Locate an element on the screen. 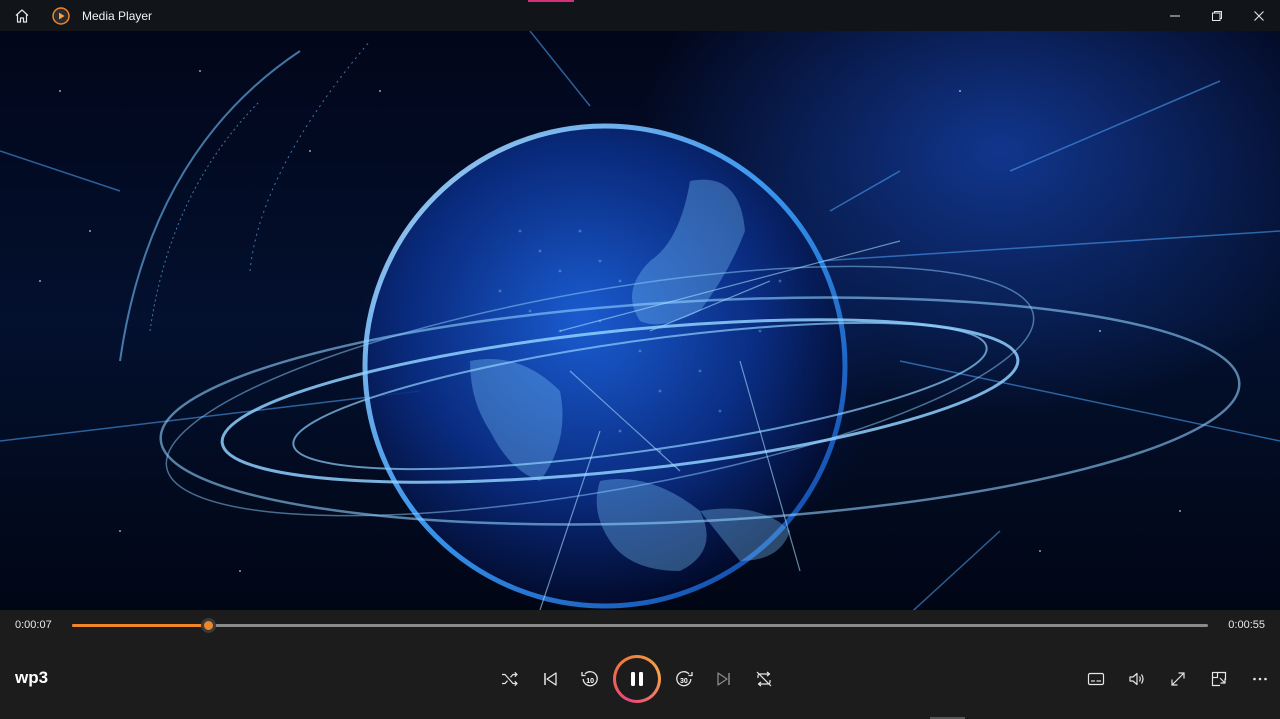  pause-icon is located at coordinates (637, 679).